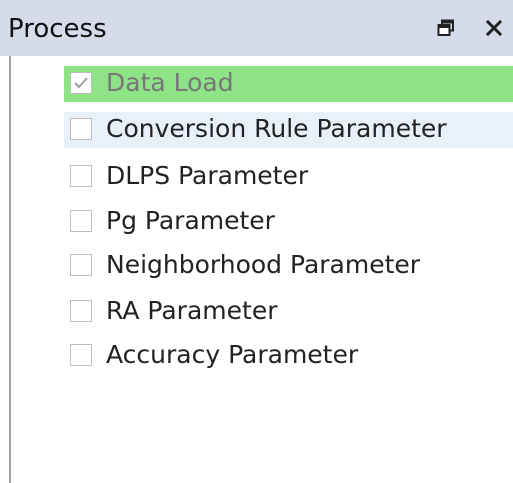 This screenshot has width=513, height=483. I want to click on tree-item-label: Neighborhood Parameter, so click(263, 264).